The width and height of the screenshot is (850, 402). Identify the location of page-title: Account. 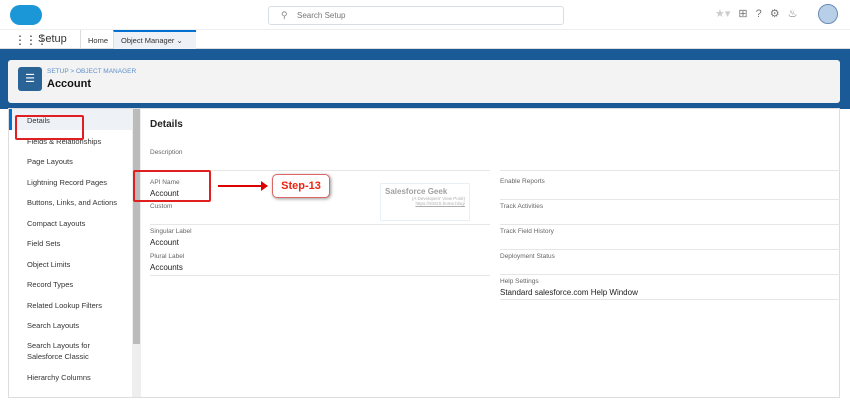
(69, 84).